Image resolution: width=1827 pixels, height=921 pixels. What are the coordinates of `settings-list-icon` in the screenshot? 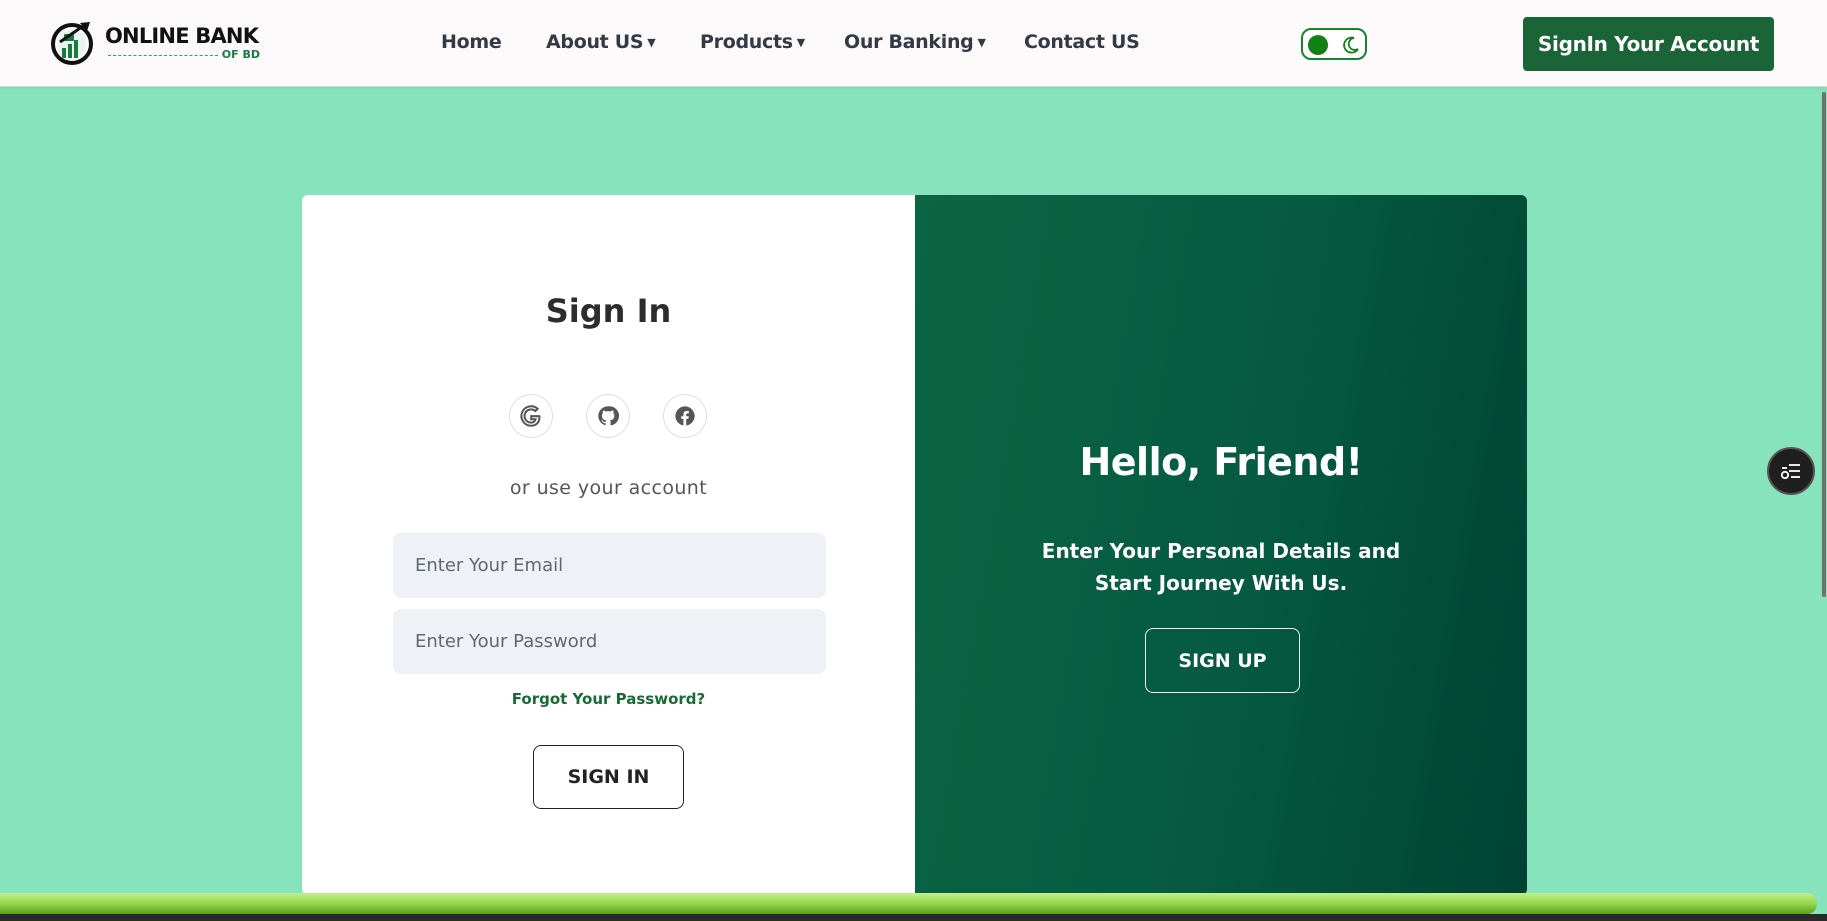 It's located at (1790, 472).